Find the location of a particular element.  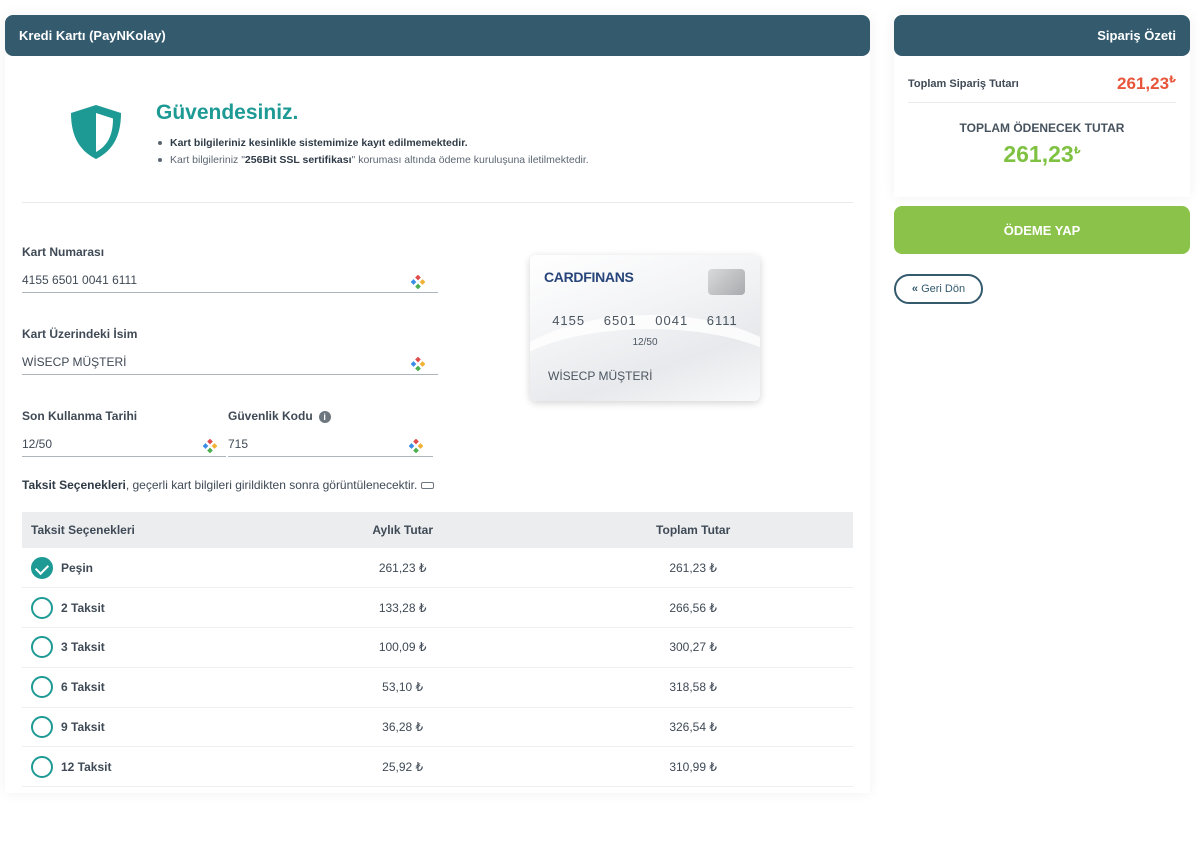

pay-button: ÖDEME YAP is located at coordinates (1042, 230).